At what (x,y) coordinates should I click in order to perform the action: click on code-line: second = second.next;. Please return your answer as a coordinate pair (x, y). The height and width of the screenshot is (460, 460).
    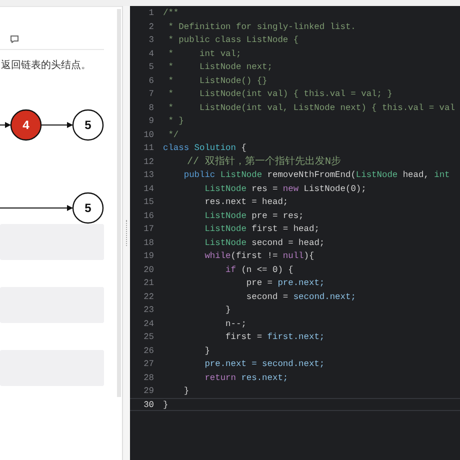
    Looking at the image, I should click on (300, 296).